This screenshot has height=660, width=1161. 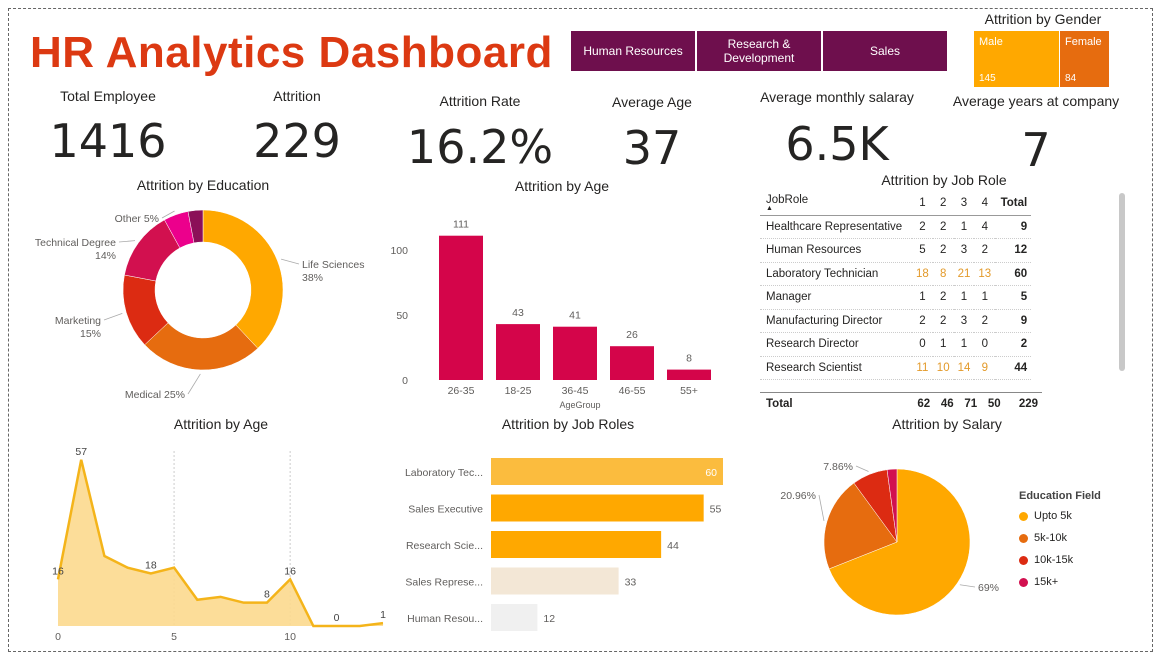 I want to click on age-group-x-axis-label: AgeGroup, so click(x=579, y=405).